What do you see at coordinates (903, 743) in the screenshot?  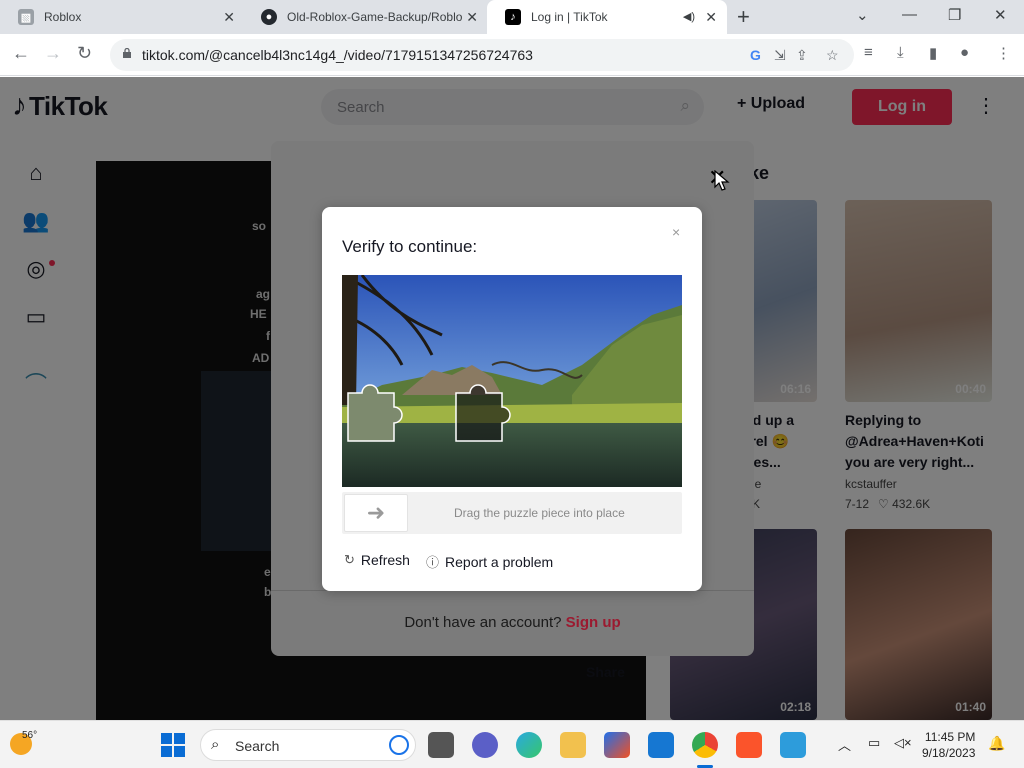 I see `volume-icon: ◁×` at bounding box center [903, 743].